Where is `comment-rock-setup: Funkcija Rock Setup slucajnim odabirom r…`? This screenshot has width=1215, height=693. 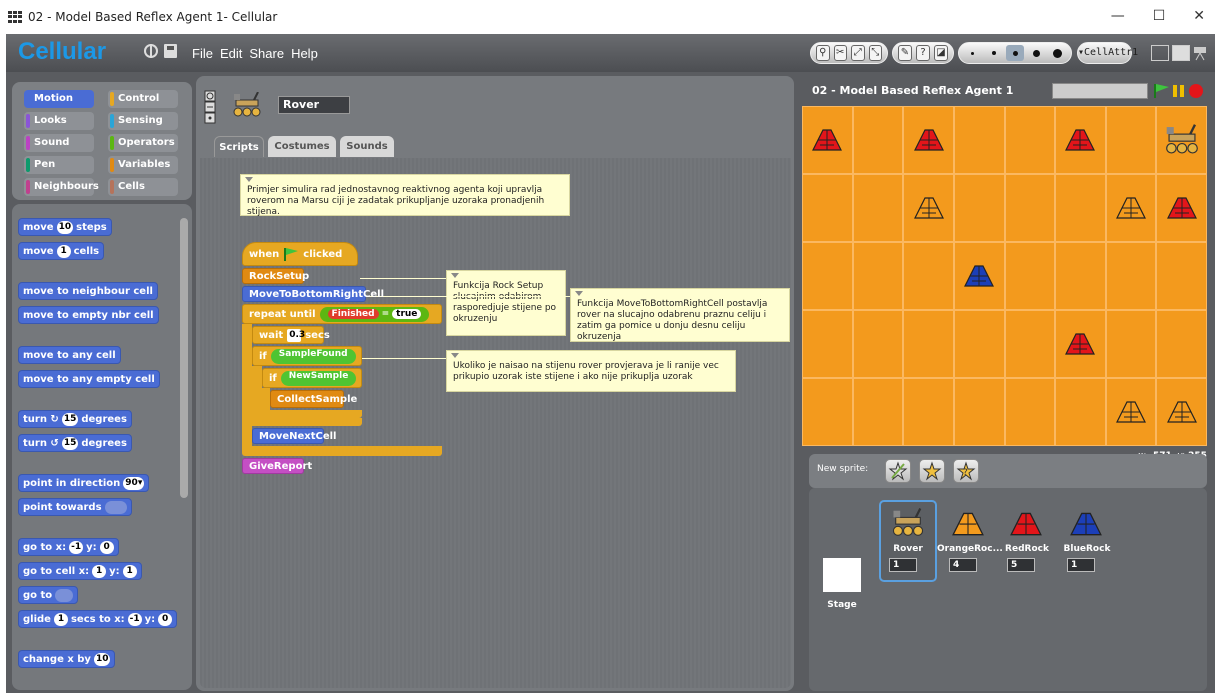 comment-rock-setup: Funkcija Rock Setup slucajnim odabirom r… is located at coordinates (506, 303).